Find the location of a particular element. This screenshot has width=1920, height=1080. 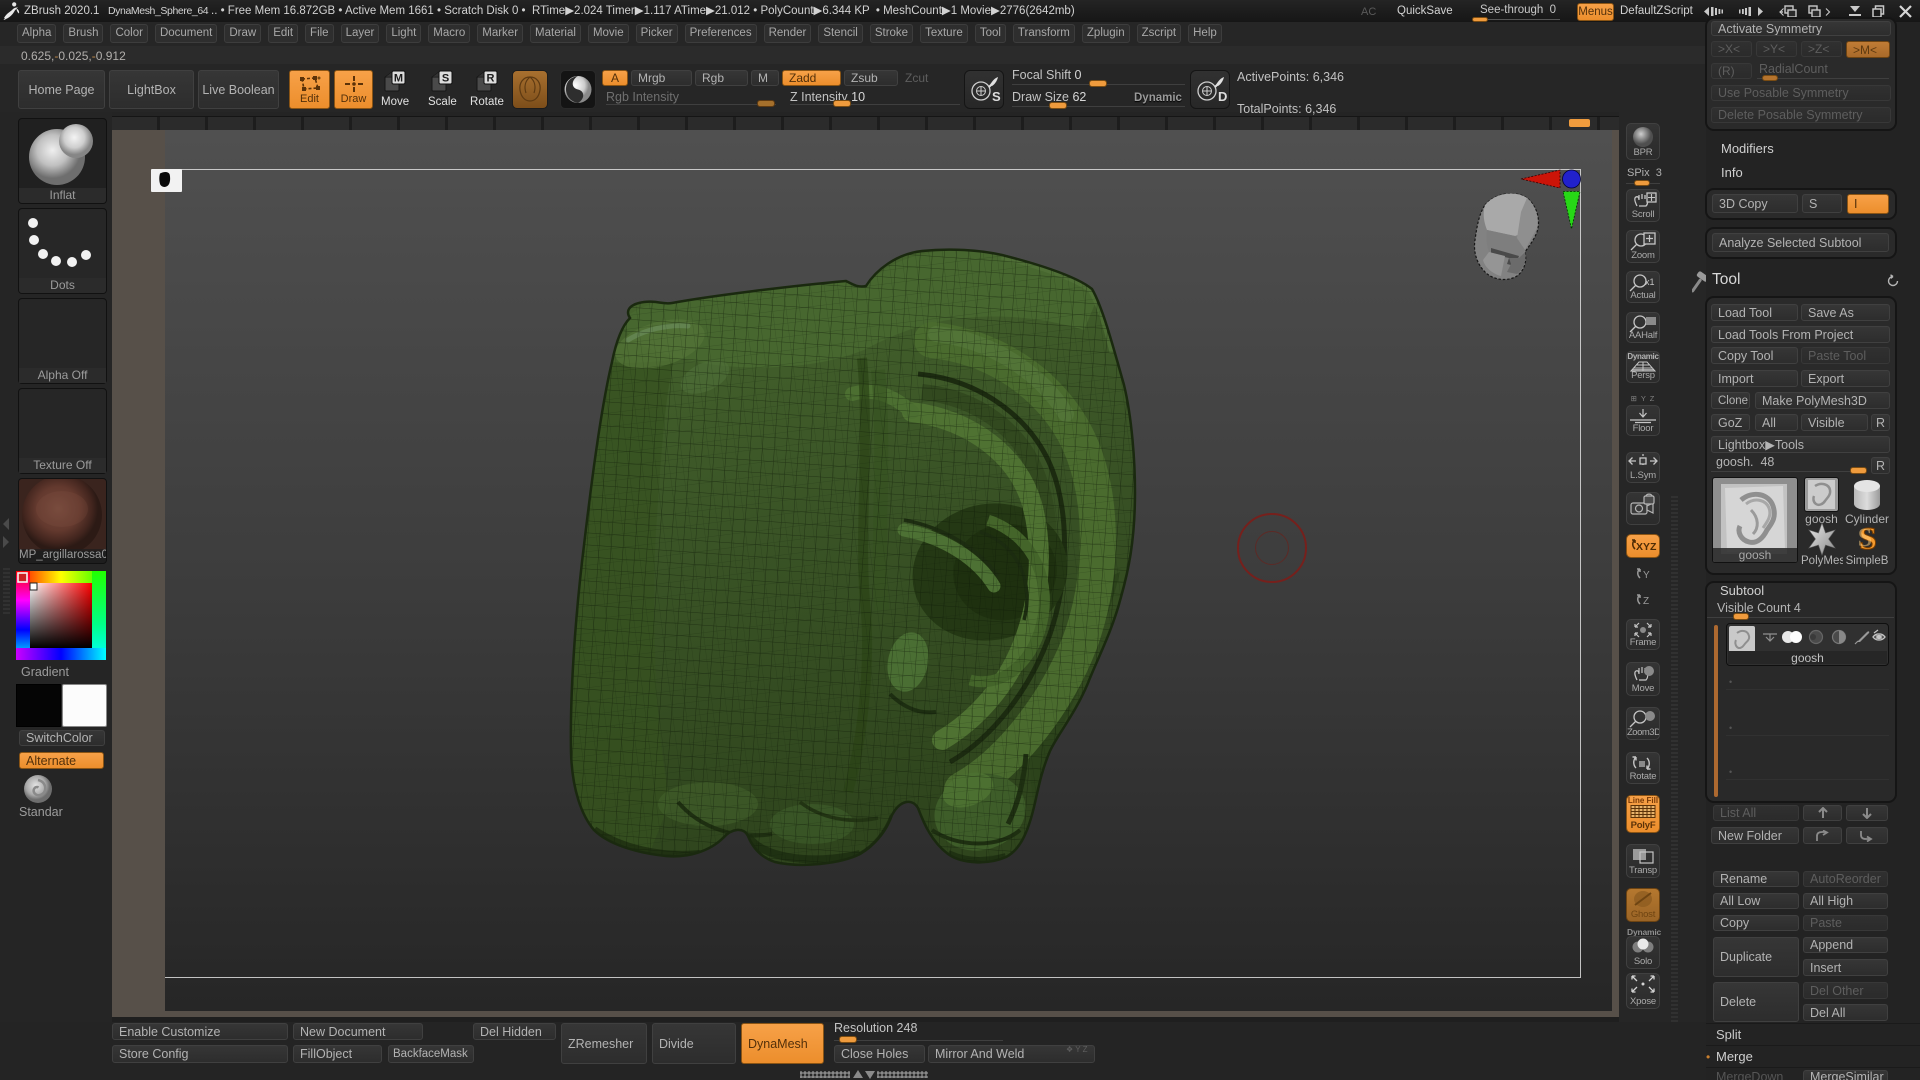

svg-text: R is located at coordinates (491, 79).